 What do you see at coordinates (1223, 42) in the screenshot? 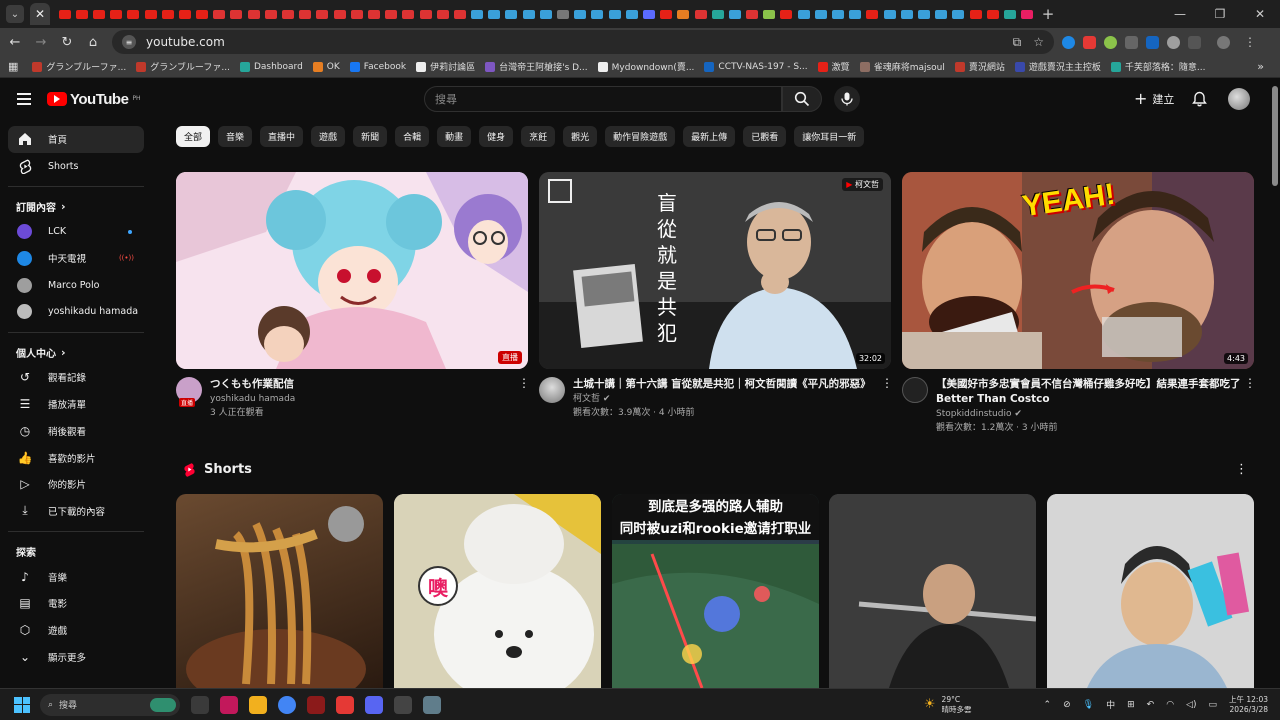
I see `profile-icon` at bounding box center [1223, 42].